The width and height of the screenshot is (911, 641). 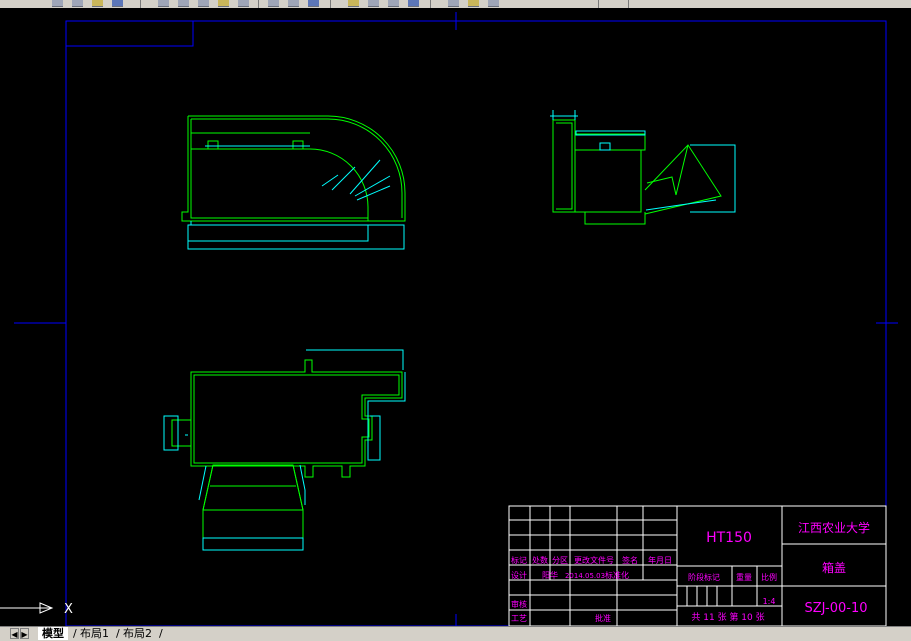 What do you see at coordinates (594, 560) in the screenshot?
I see `header-label: 更改文件号` at bounding box center [594, 560].